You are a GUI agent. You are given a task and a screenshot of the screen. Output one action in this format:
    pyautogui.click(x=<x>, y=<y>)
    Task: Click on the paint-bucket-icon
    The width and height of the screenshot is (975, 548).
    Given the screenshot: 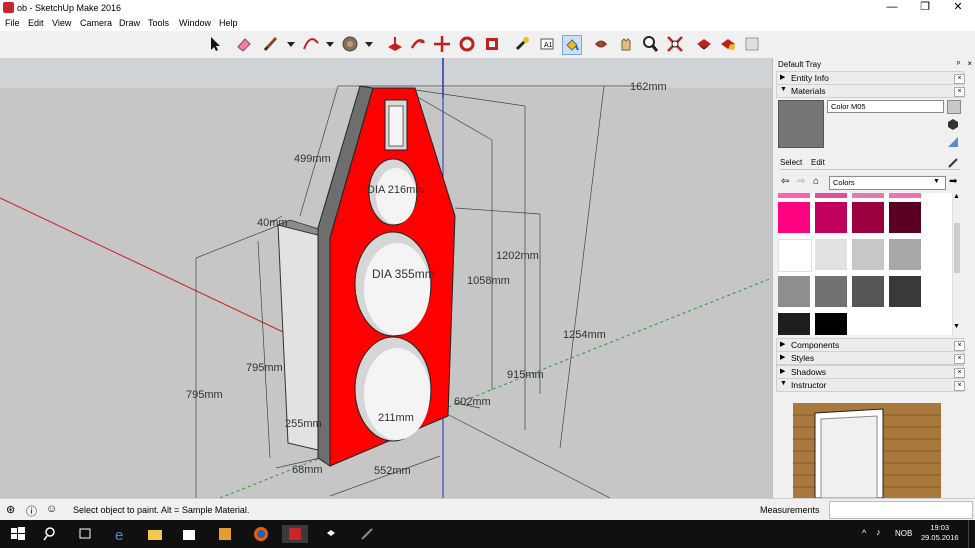 What is the action you would take?
    pyautogui.click(x=572, y=45)
    